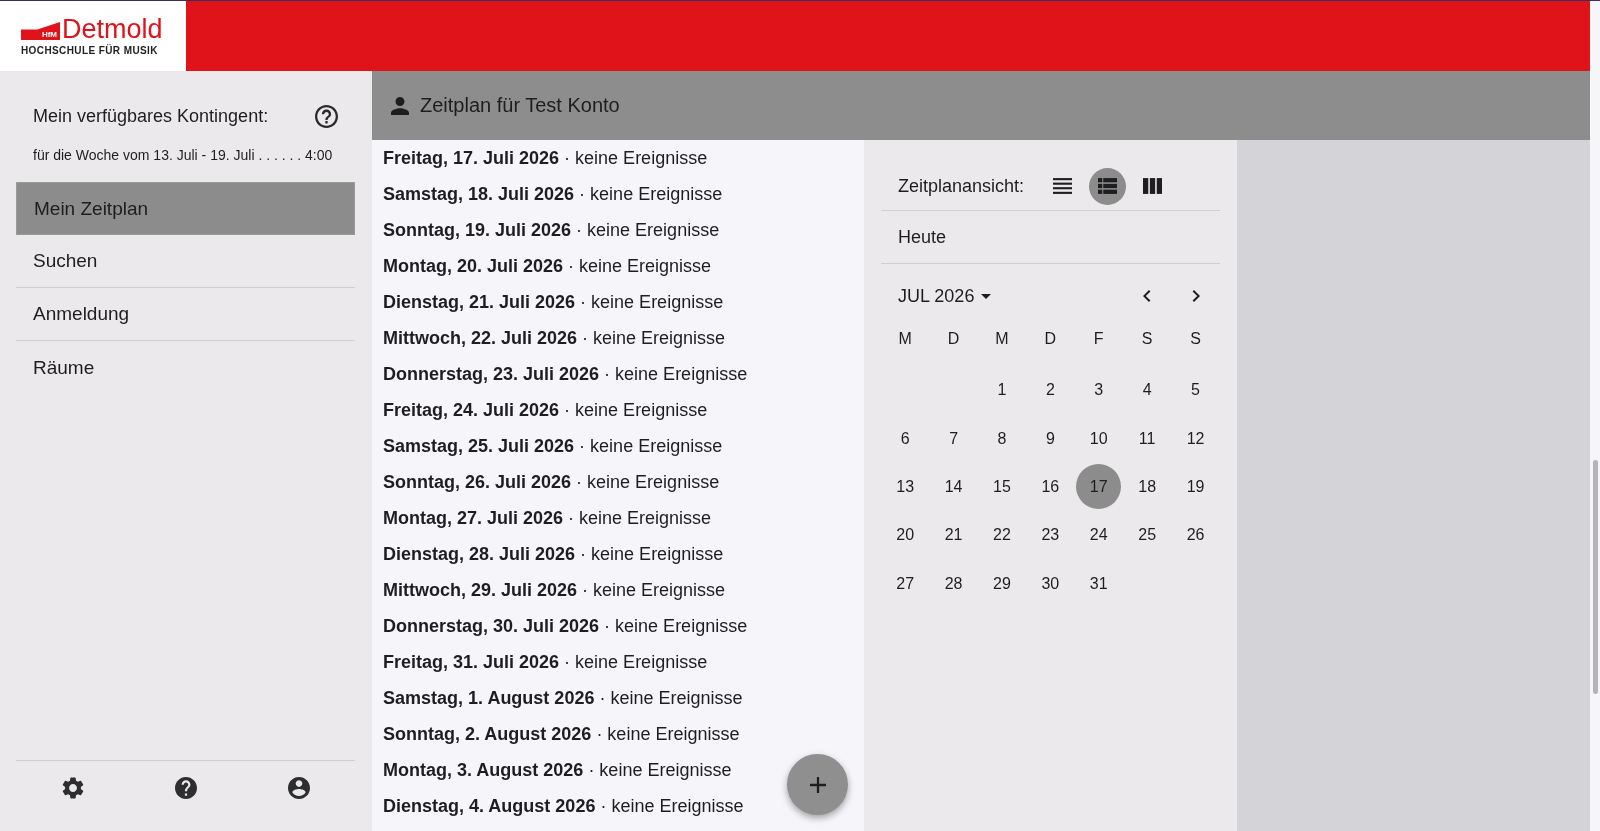 This screenshot has width=1600, height=831. What do you see at coordinates (557, 770) in the screenshot?
I see `day-entry: Montag, 3. August 2026 · keine Ereignisse` at bounding box center [557, 770].